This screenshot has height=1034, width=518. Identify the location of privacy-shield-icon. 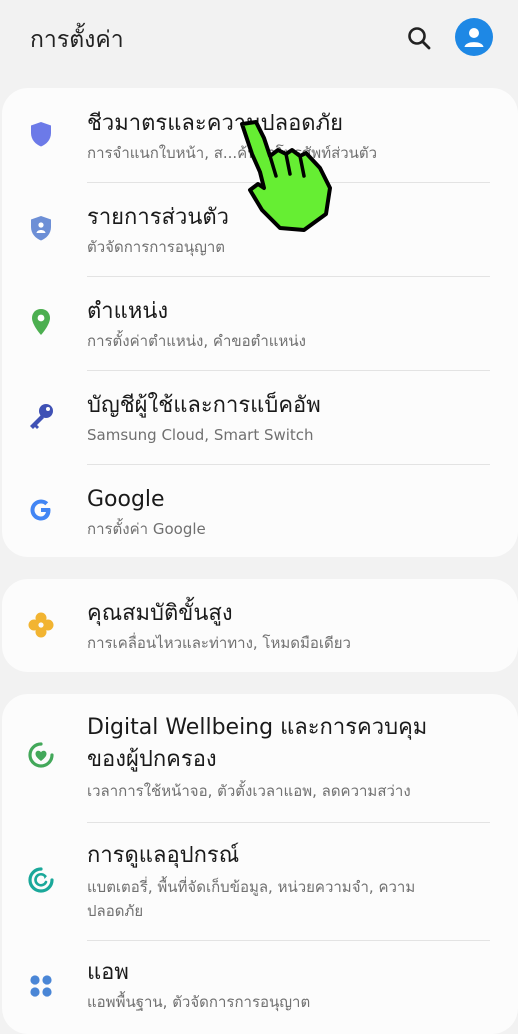
(41, 228).